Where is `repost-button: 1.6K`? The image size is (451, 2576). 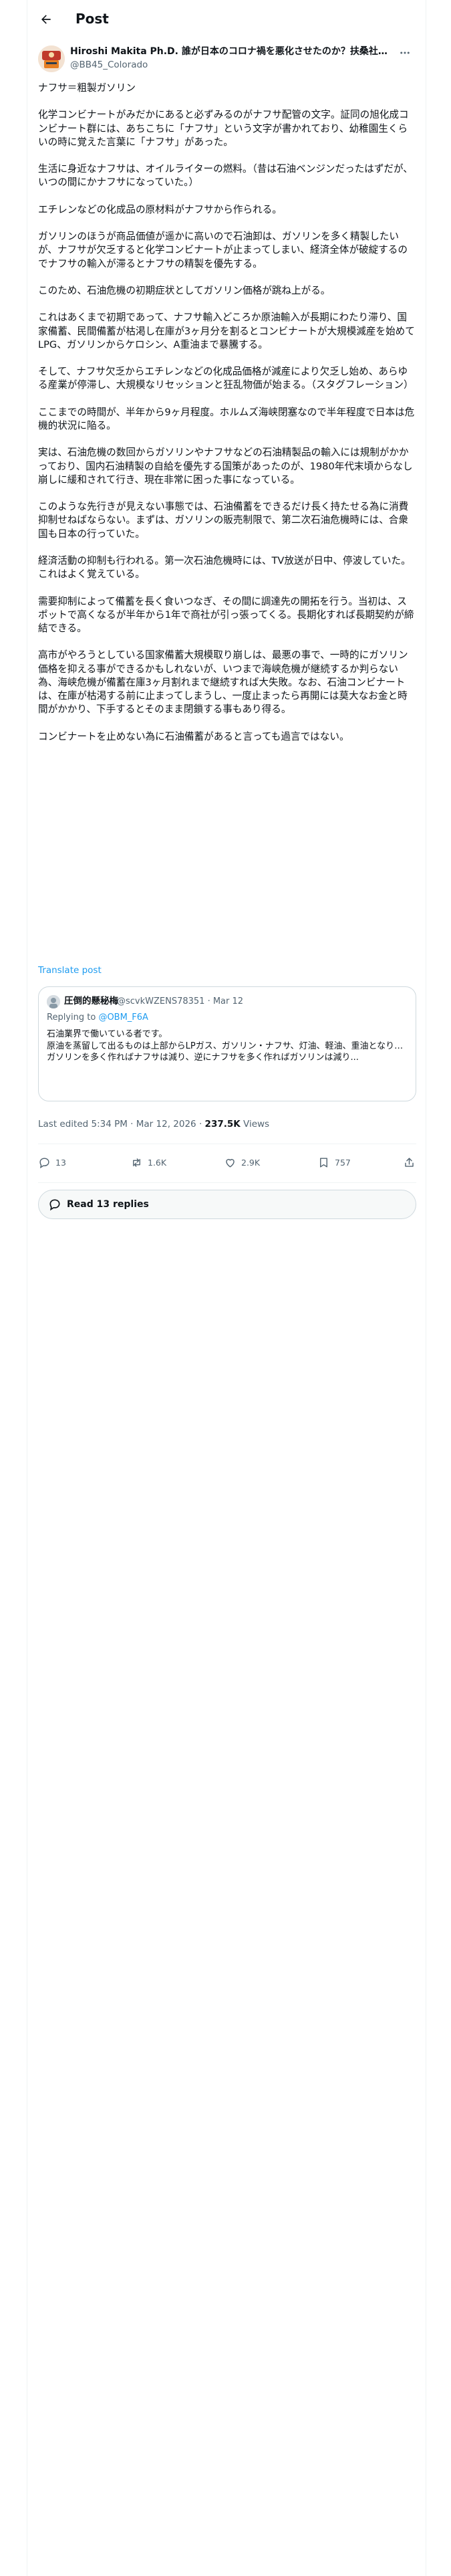 repost-button: 1.6K is located at coordinates (148, 1162).